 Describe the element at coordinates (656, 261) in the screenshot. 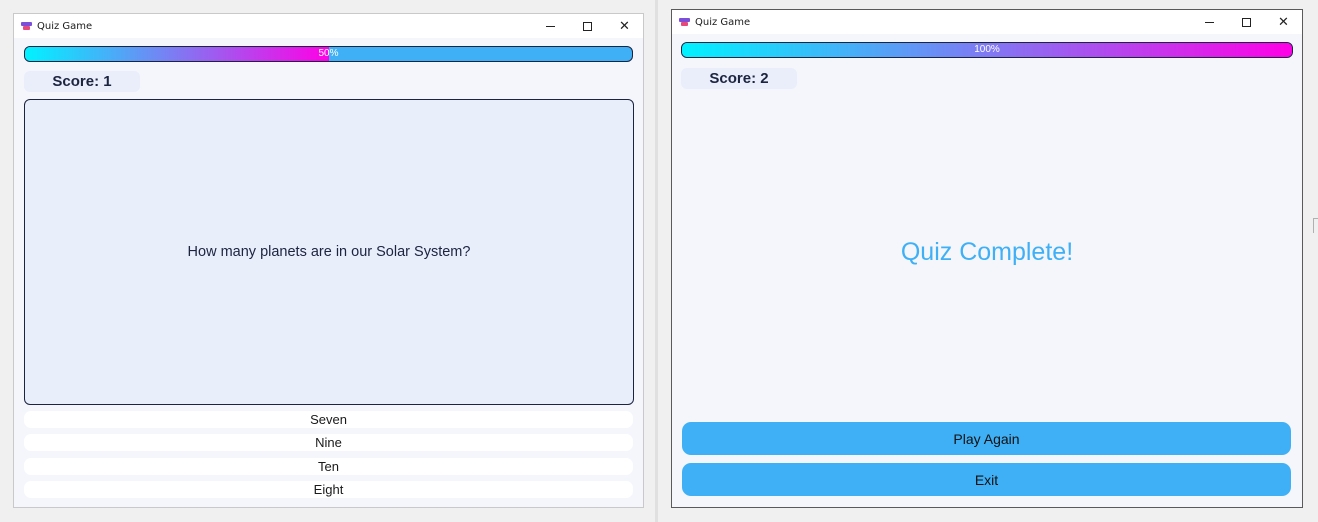

I see `window-divider` at that location.